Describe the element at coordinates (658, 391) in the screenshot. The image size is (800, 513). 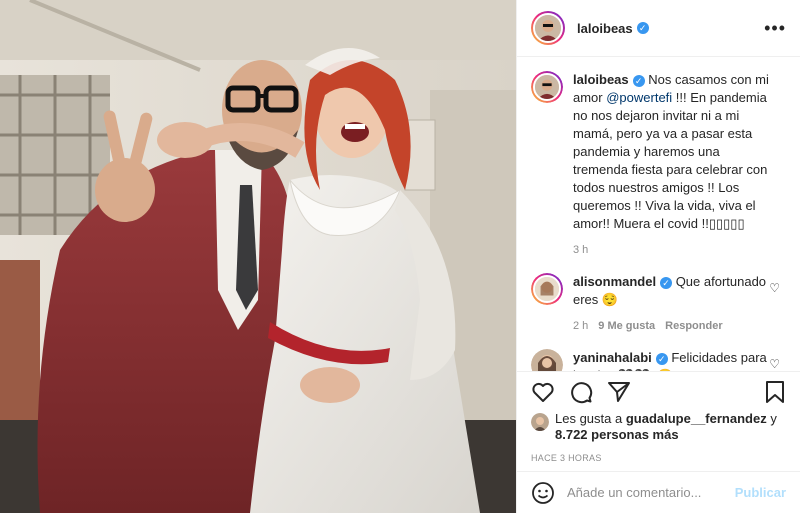
I see `action-bar` at that location.